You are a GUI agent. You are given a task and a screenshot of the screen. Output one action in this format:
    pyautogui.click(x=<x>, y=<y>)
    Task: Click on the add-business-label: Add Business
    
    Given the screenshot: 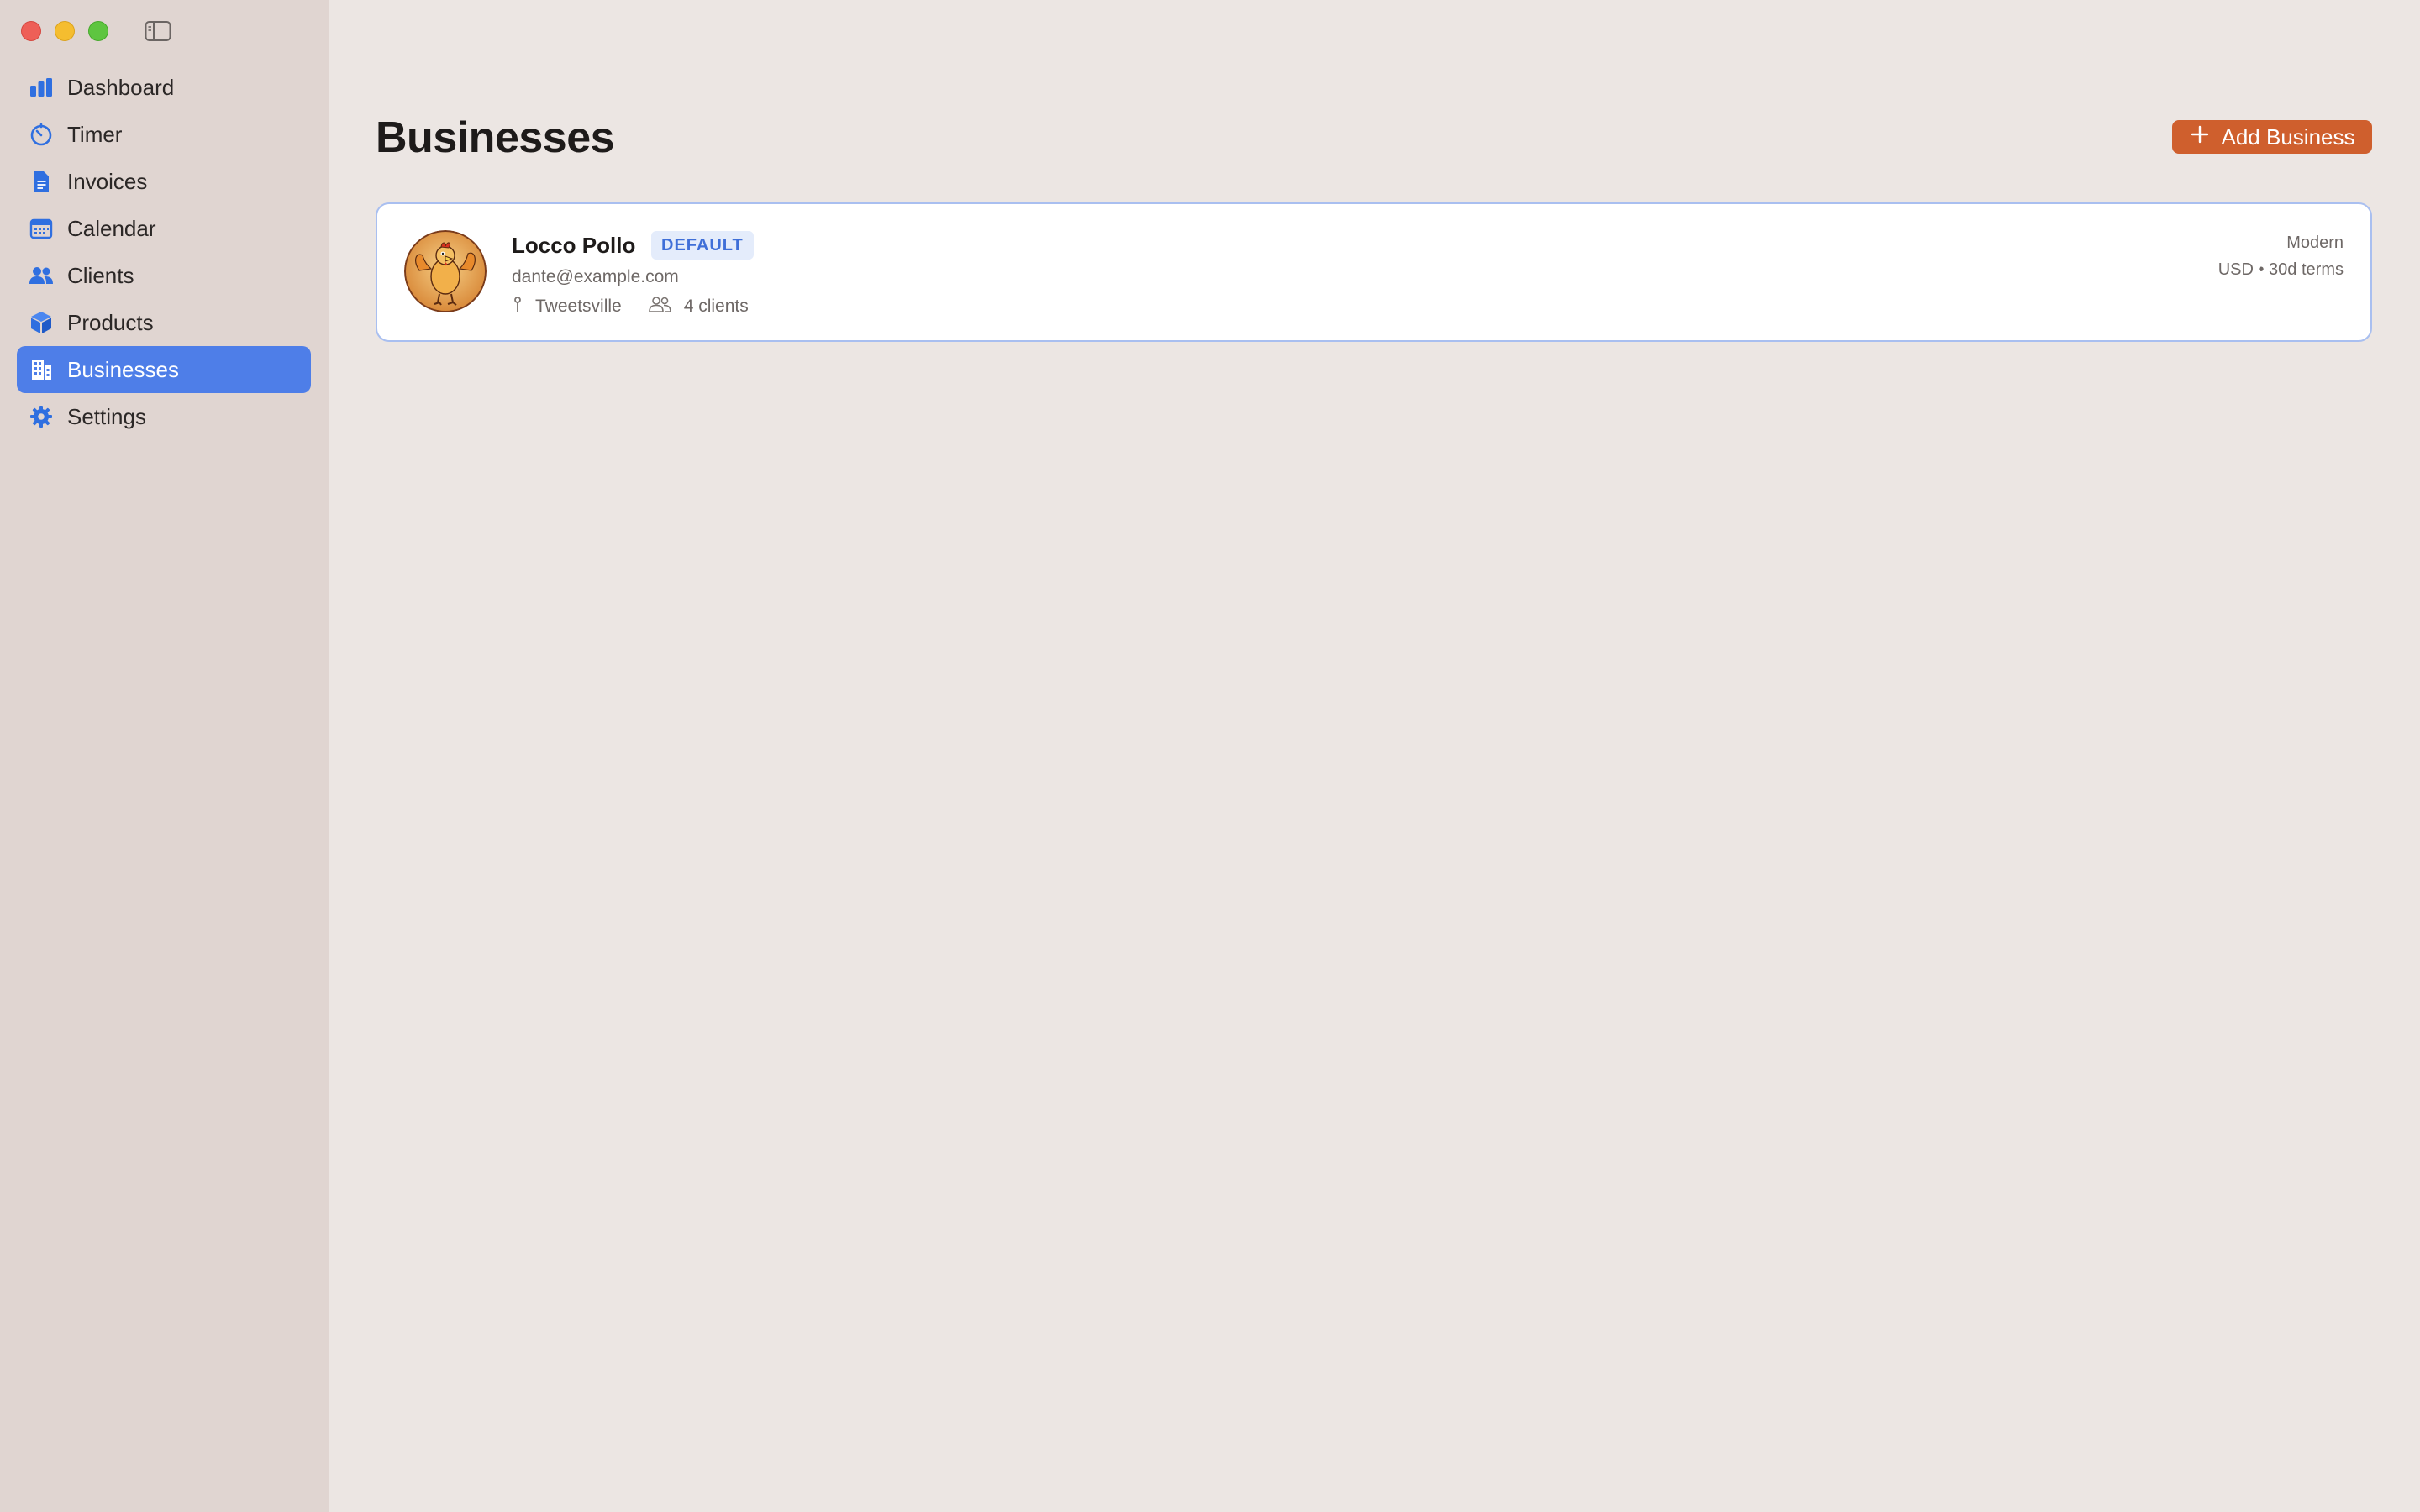 What is the action you would take?
    pyautogui.click(x=2288, y=136)
    